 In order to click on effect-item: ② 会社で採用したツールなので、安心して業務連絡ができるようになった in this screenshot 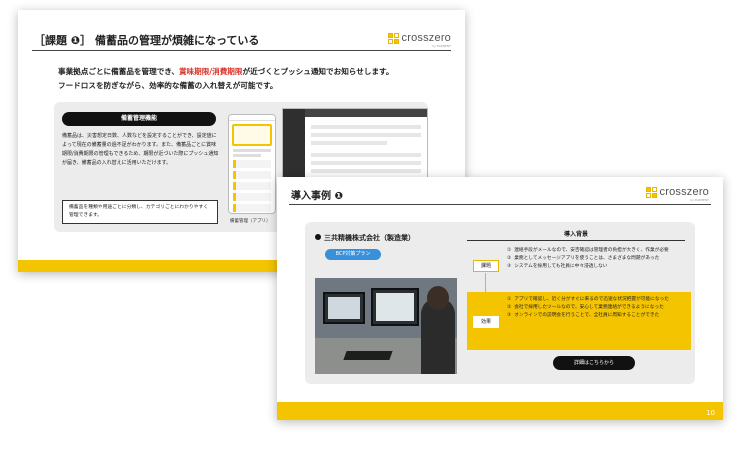, I will do `click(585, 307)`.